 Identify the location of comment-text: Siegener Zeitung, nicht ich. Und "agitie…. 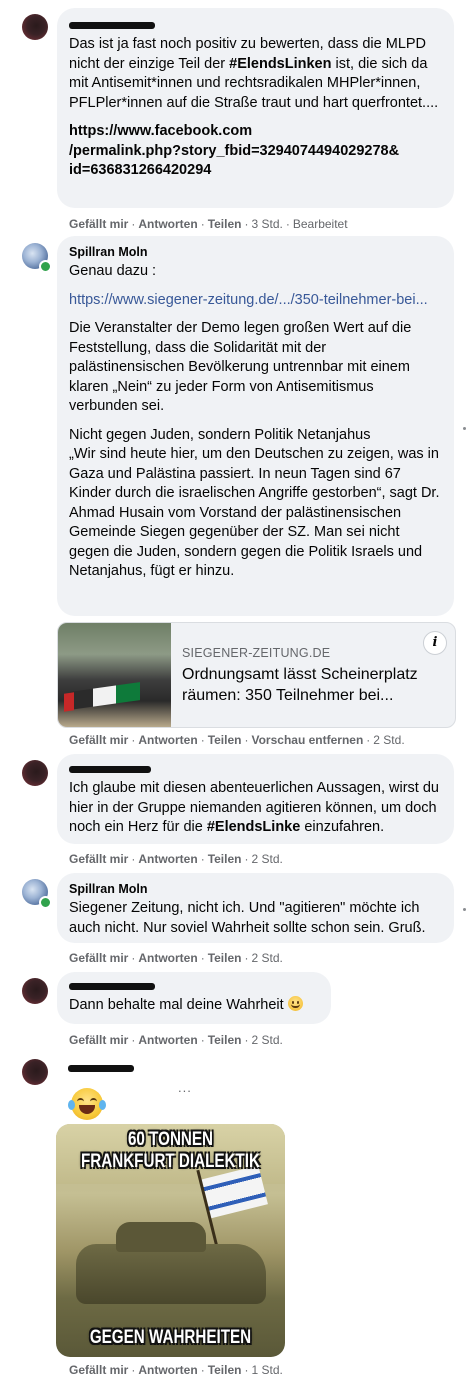
(247, 918).